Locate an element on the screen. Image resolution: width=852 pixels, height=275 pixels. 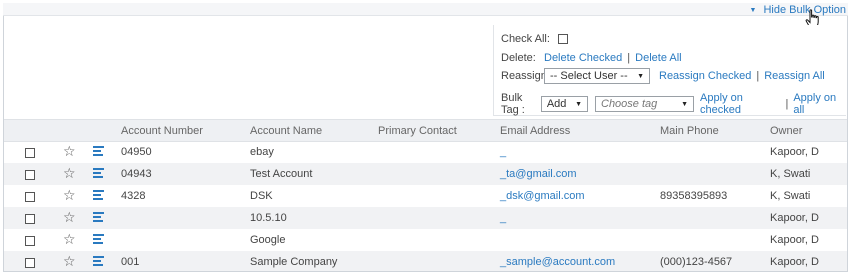
tag-action-value: Add is located at coordinates (556, 104).